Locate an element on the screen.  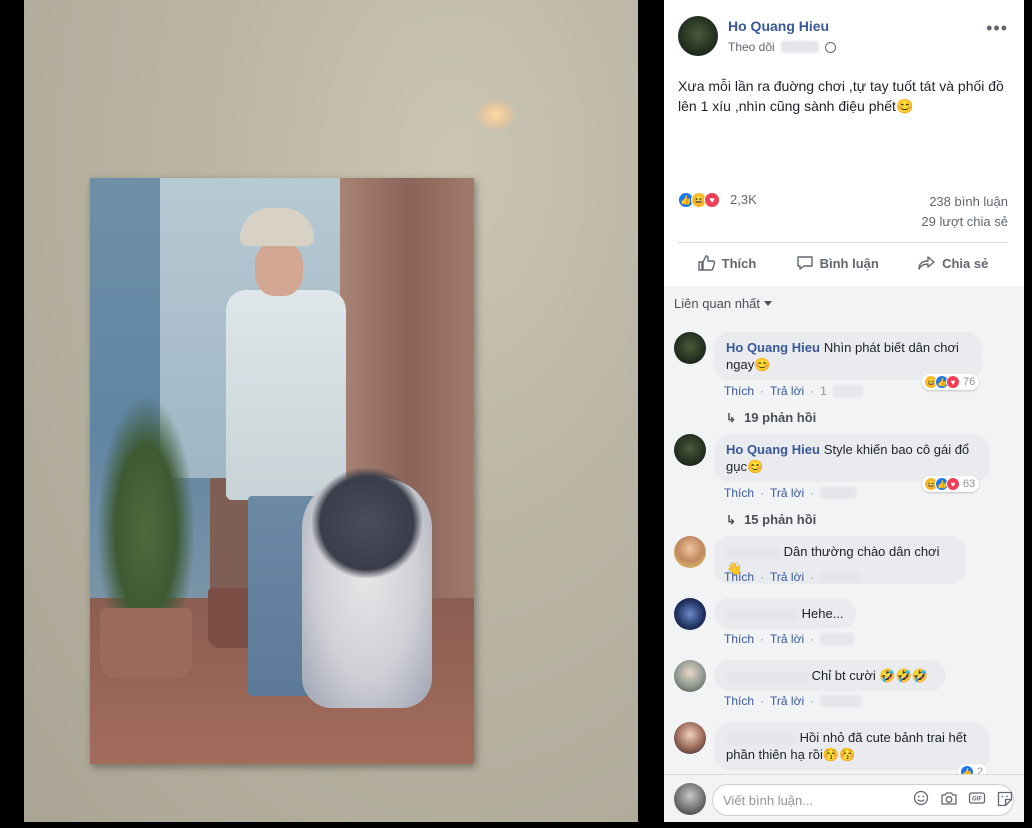
like-button: Thích is located at coordinates (727, 263).